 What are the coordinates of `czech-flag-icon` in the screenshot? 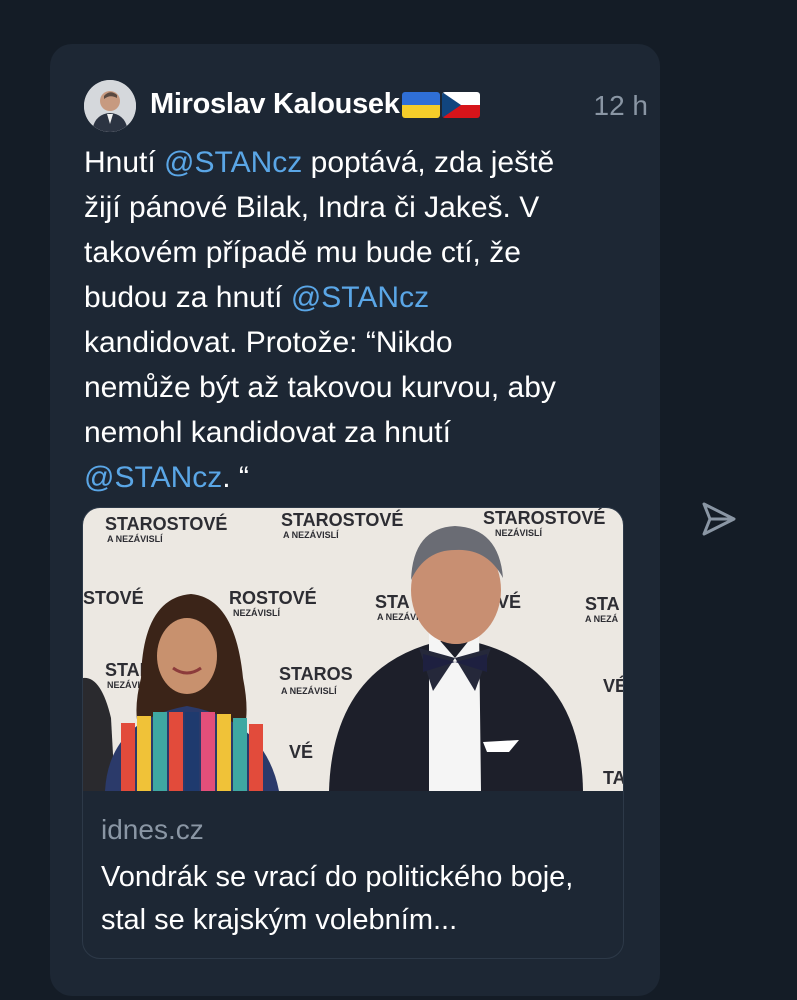 It's located at (460, 104).